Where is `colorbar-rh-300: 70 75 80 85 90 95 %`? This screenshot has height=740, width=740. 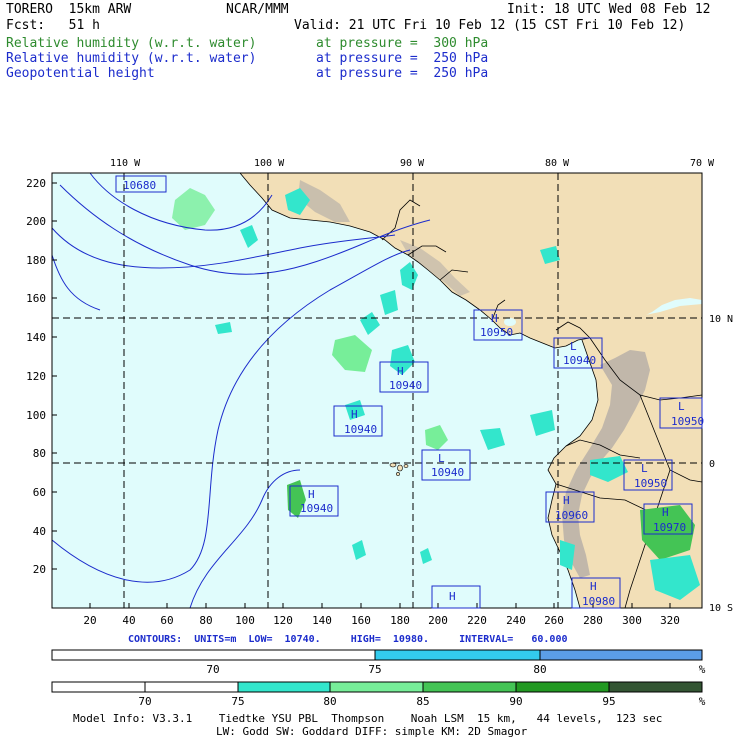 colorbar-rh-300: 70 75 80 85 90 95 % is located at coordinates (378, 694).